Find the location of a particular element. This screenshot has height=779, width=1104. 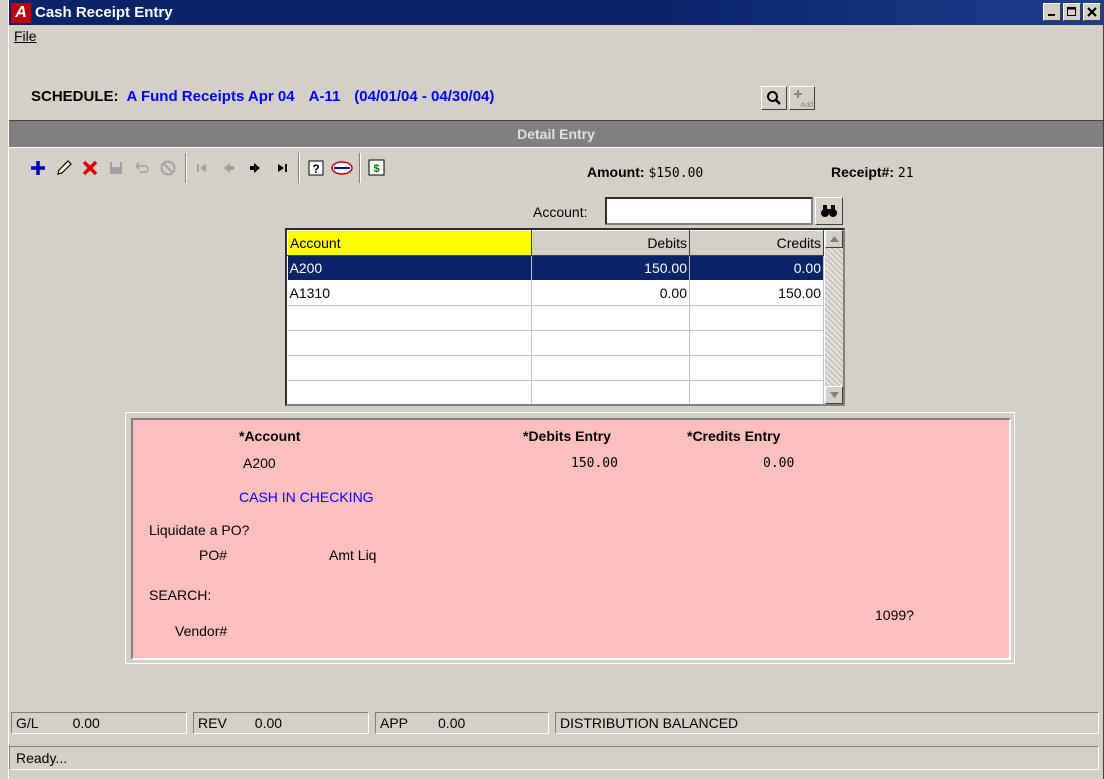

nav-group is located at coordinates (242, 168).